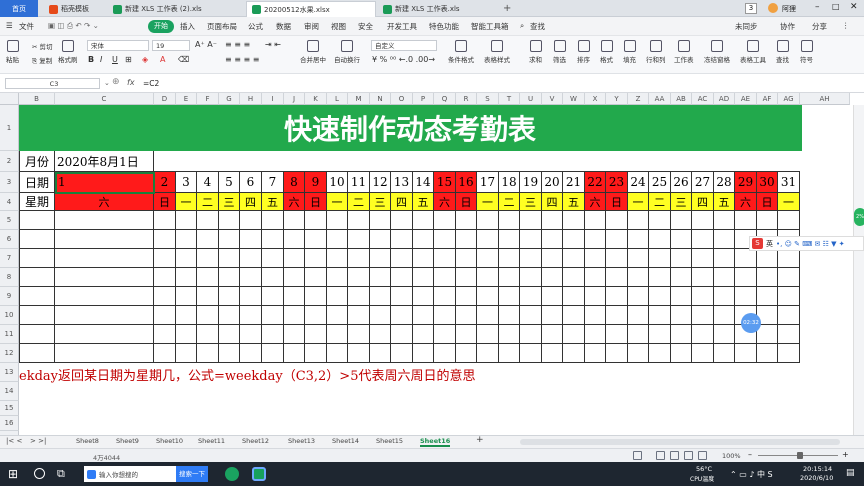 The image size is (864, 486). Describe the element at coordinates (206, 44) in the screenshot. I see `font-grow-icon: A⁺ A⁻` at that location.